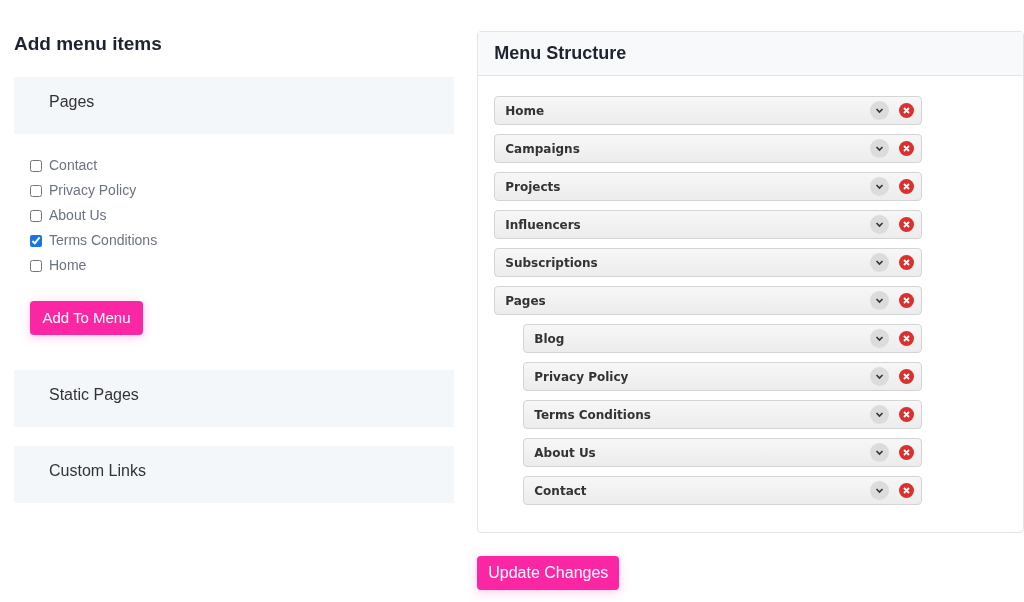 Image resolution: width=1024 pixels, height=602 pixels. What do you see at coordinates (234, 474) in the screenshot?
I see `accordion-header: Custom Links` at bounding box center [234, 474].